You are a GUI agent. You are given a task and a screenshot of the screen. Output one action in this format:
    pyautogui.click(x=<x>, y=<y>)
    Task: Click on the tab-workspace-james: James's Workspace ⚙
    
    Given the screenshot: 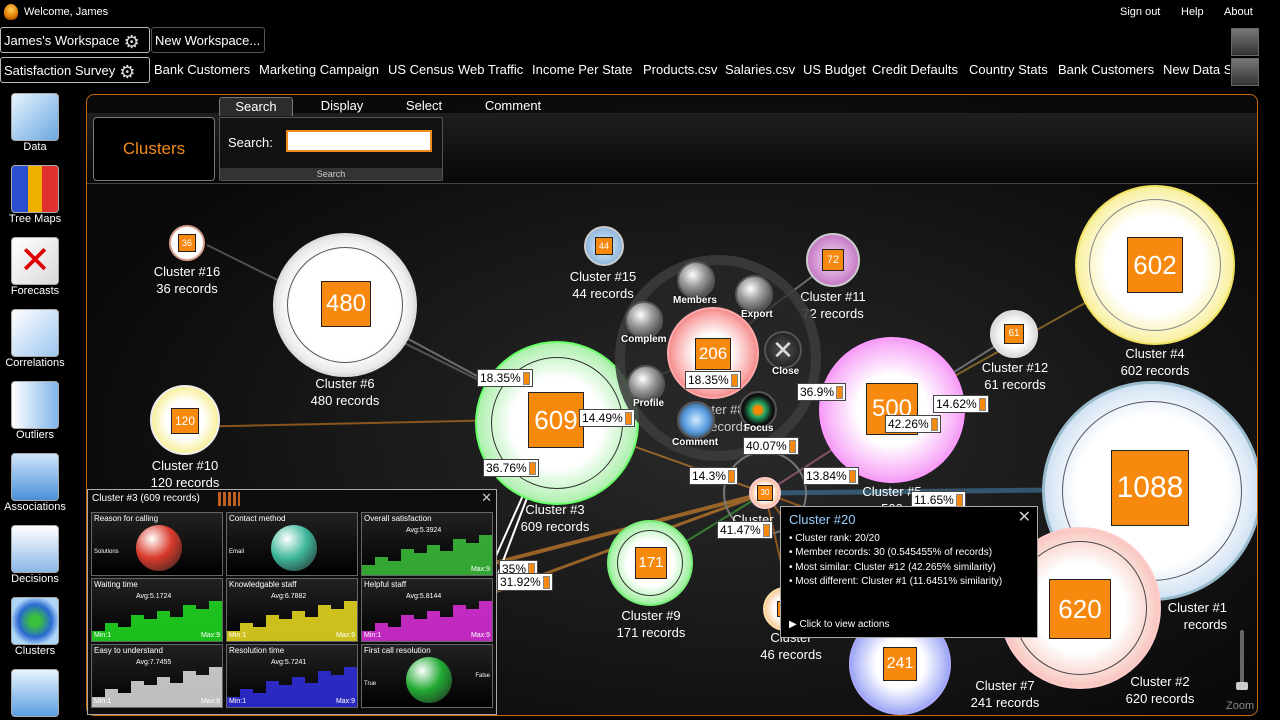 What is the action you would take?
    pyautogui.click(x=75, y=40)
    